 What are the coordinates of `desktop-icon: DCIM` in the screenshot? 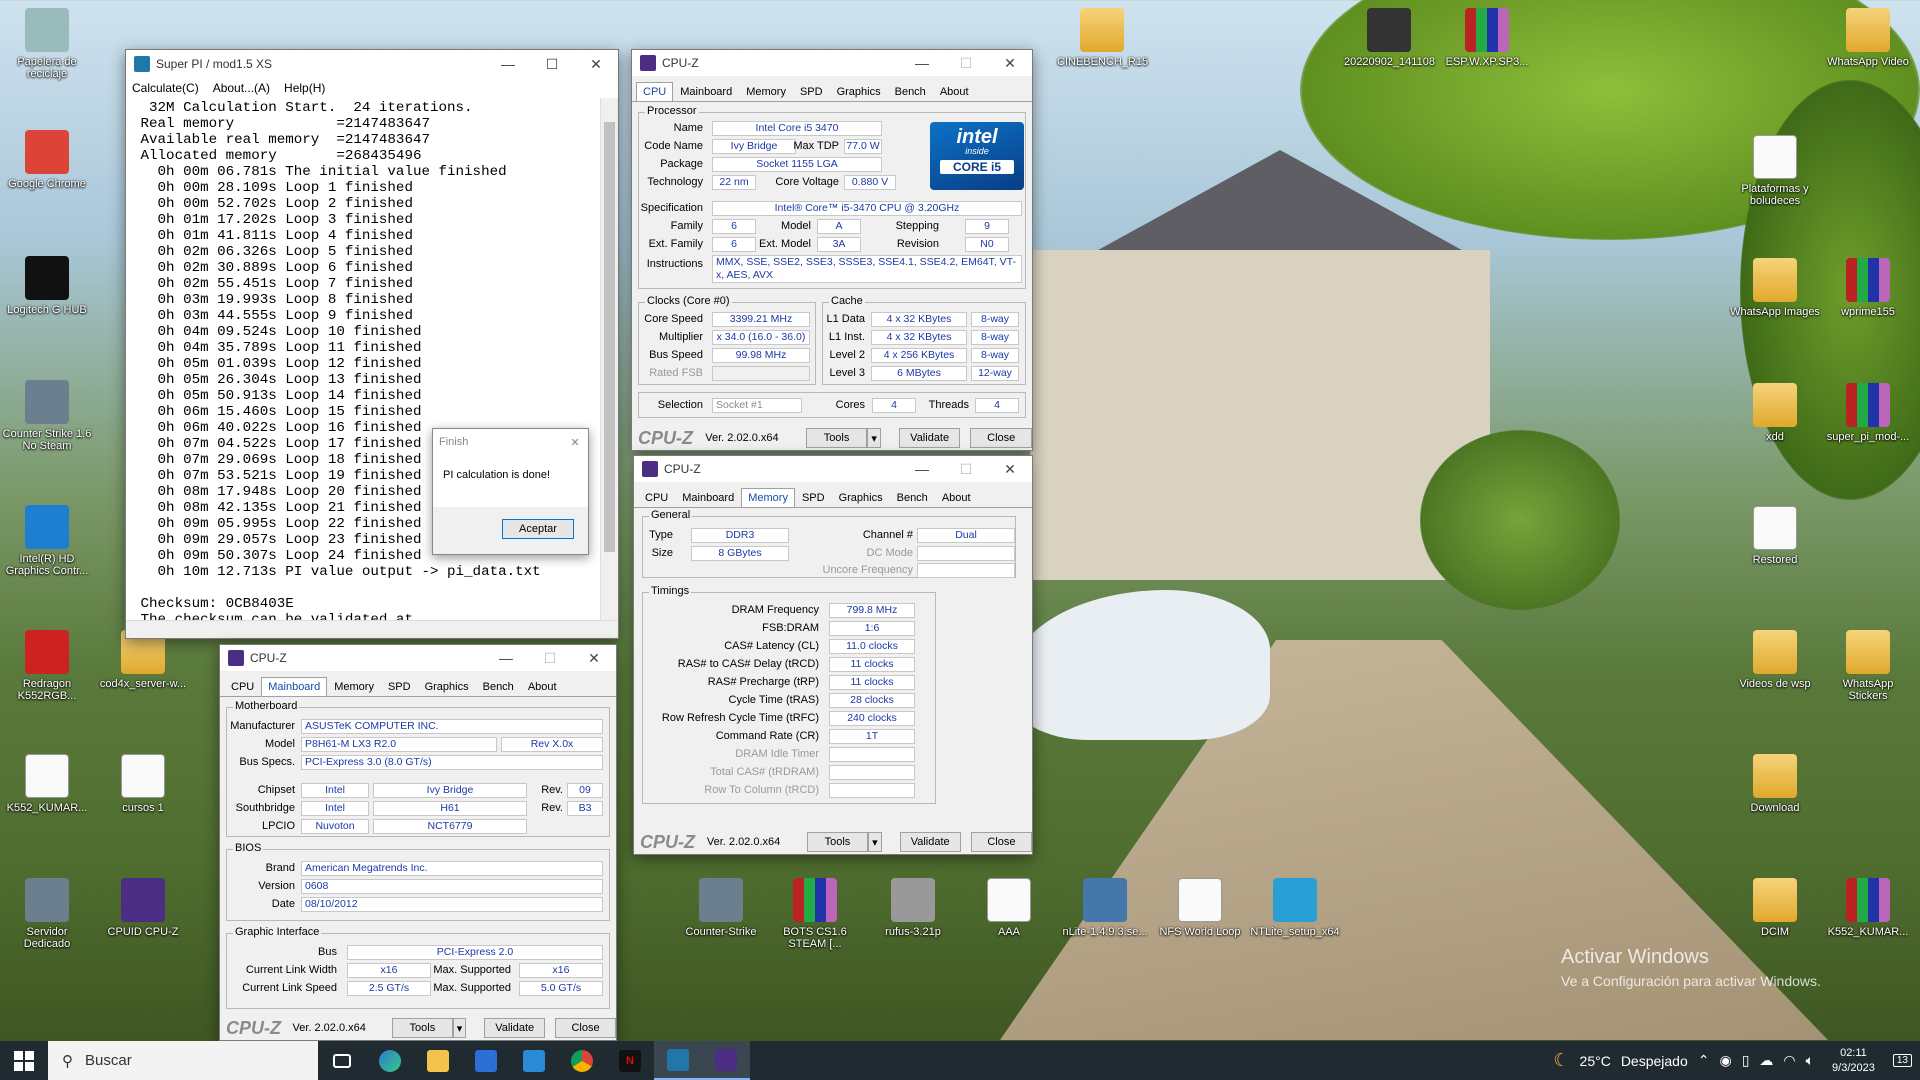 It's located at (1775, 908).